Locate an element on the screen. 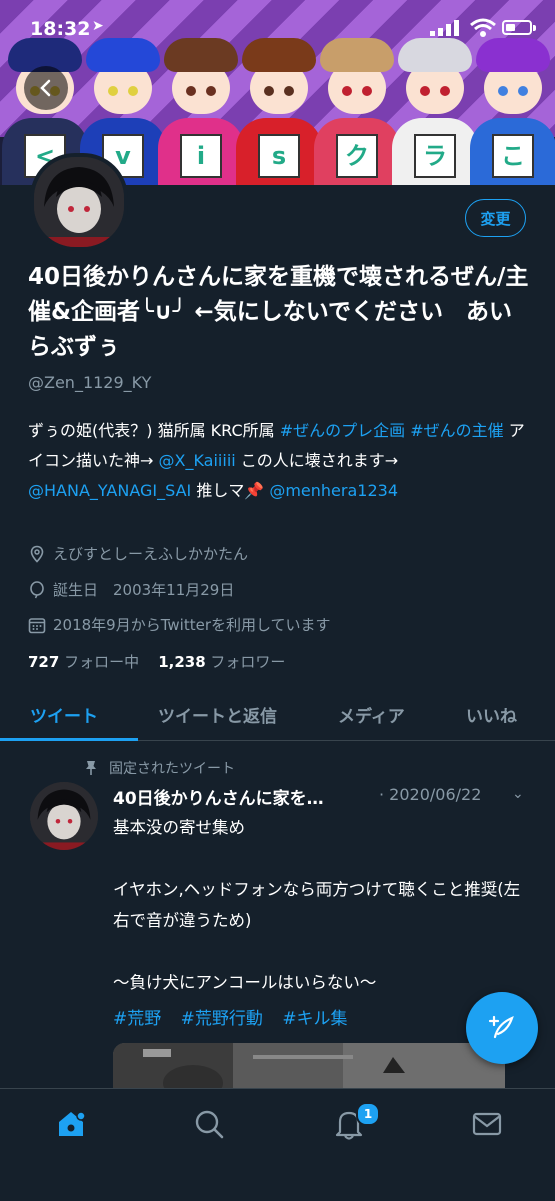 The width and height of the screenshot is (555, 1201). calendar-icon is located at coordinates (37, 625).